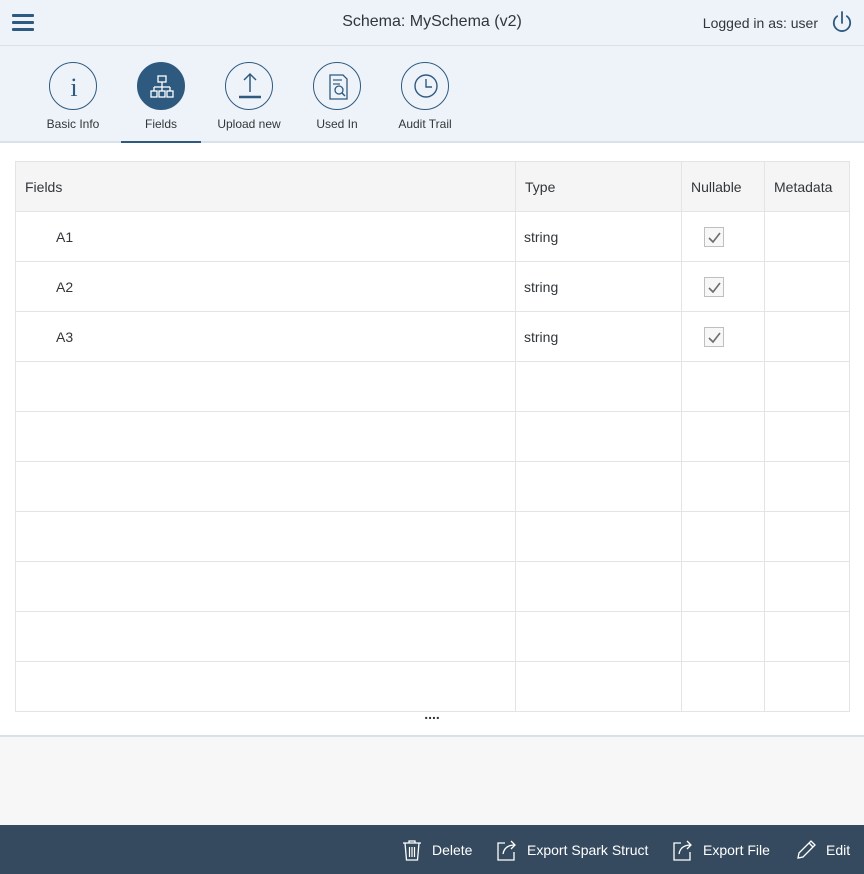 This screenshot has width=864, height=874. I want to click on column-header-type: Type, so click(598, 186).